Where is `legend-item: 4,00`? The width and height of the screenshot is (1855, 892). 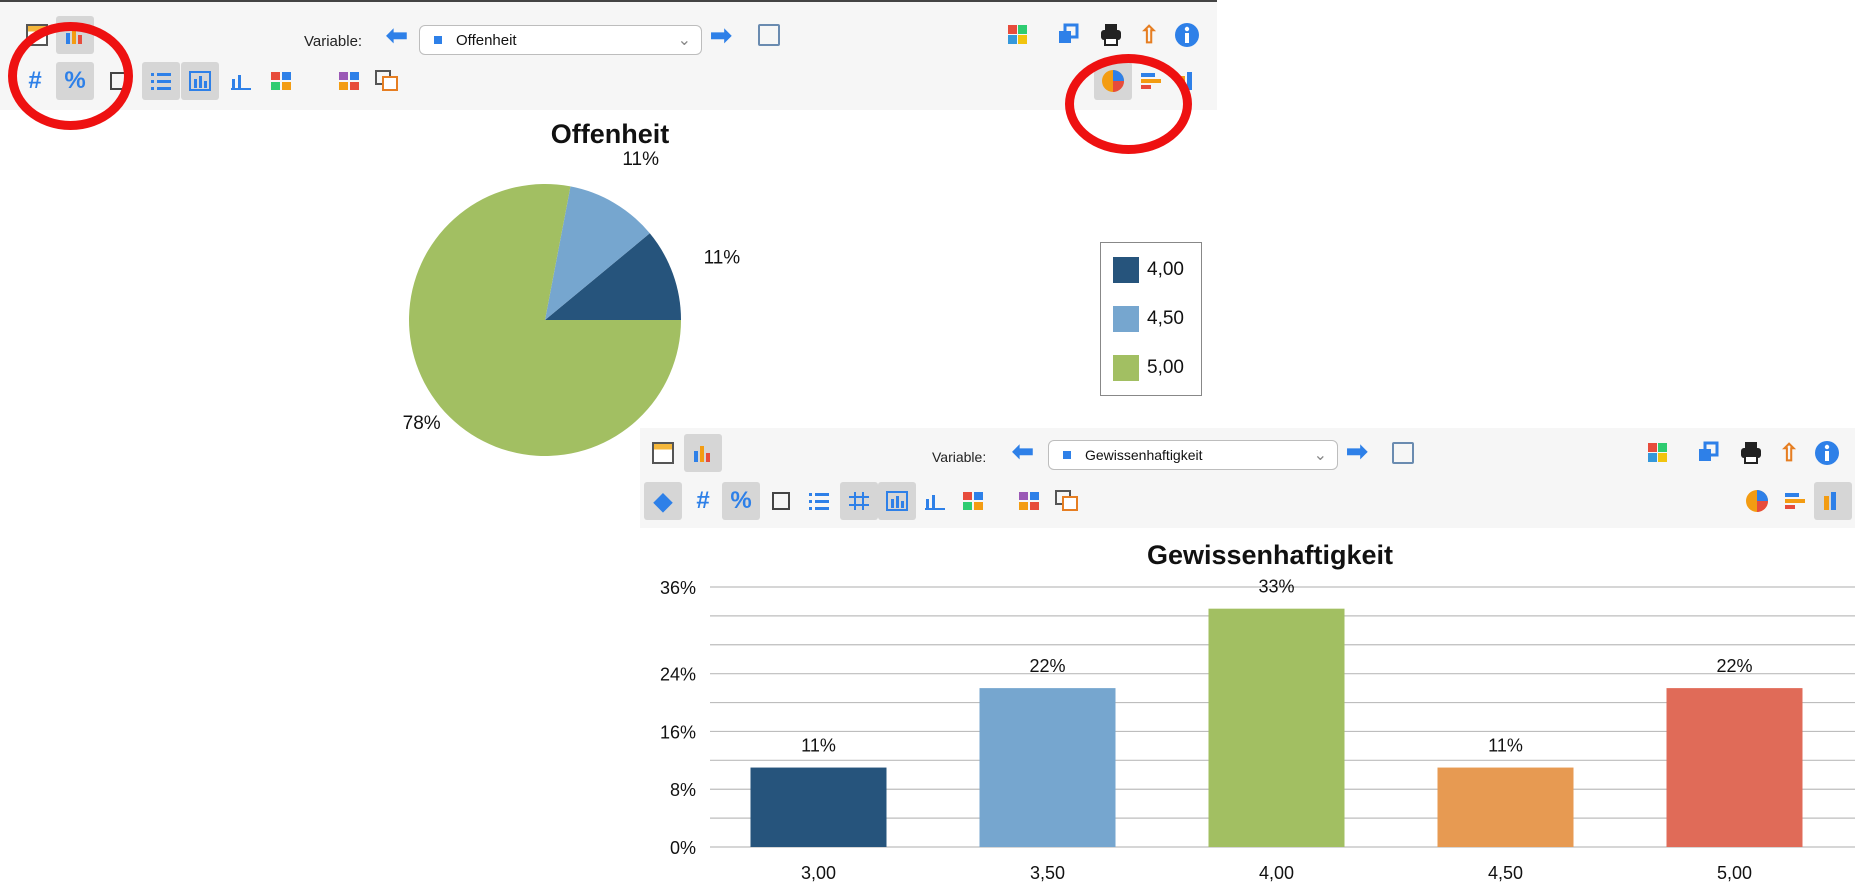 legend-item: 4,00 is located at coordinates (1148, 270).